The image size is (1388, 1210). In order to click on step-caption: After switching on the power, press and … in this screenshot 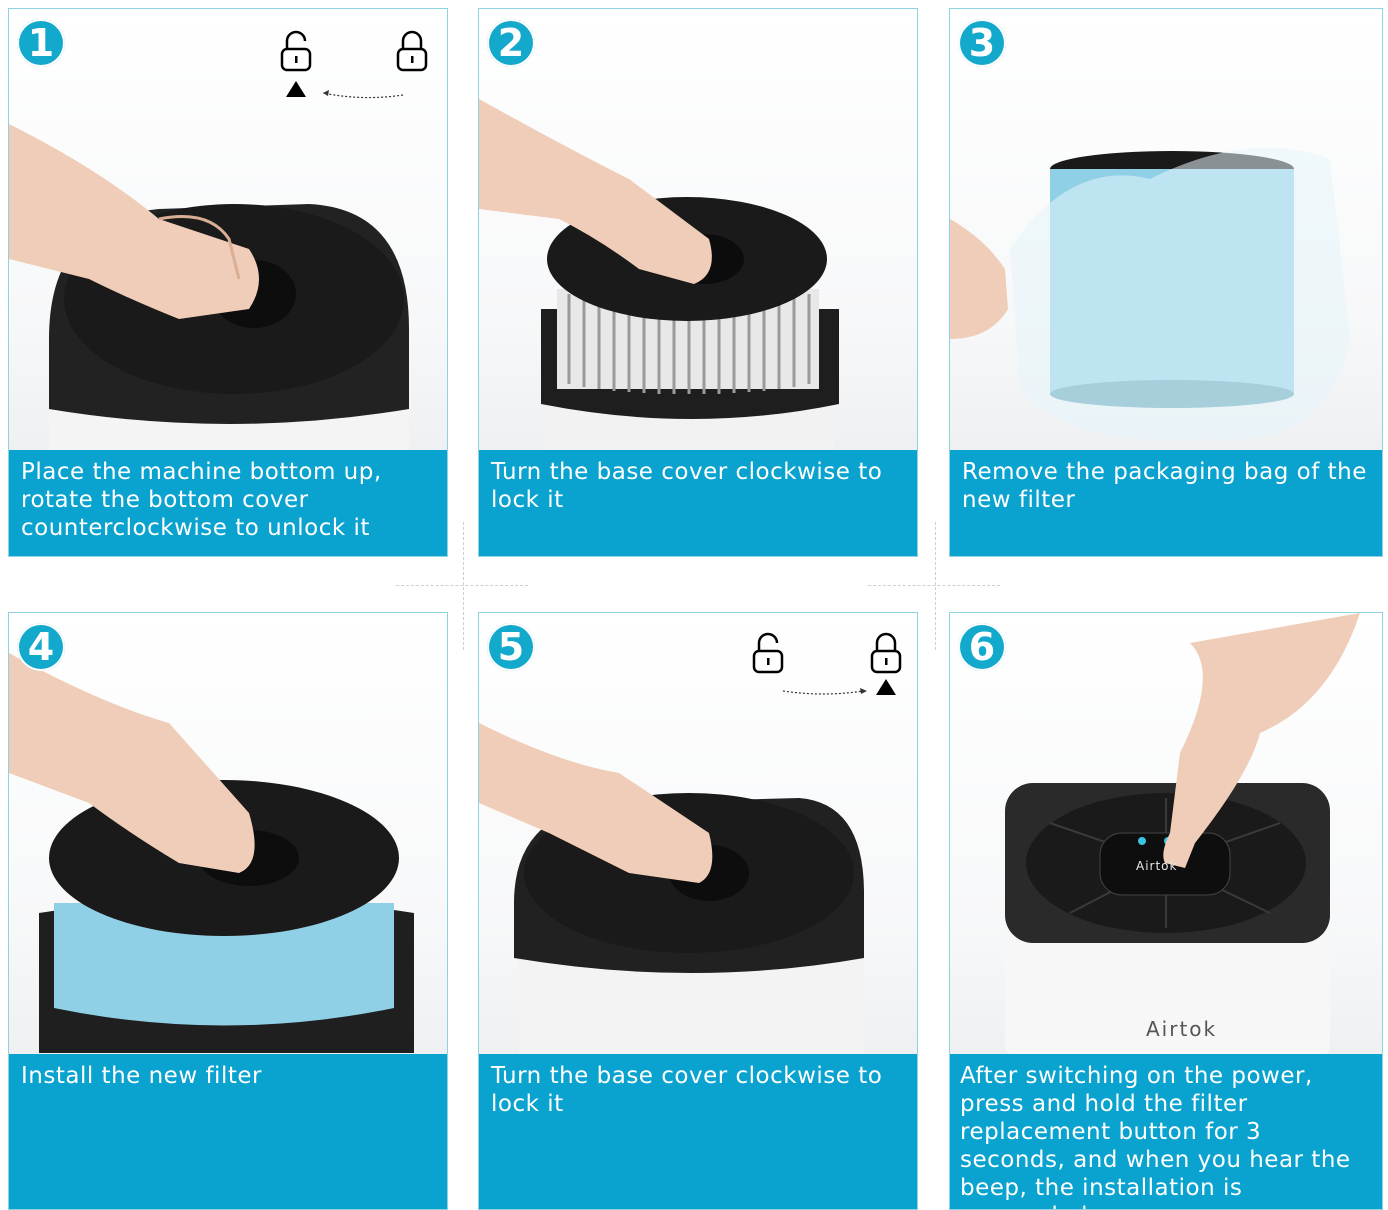, I will do `click(1166, 1131)`.